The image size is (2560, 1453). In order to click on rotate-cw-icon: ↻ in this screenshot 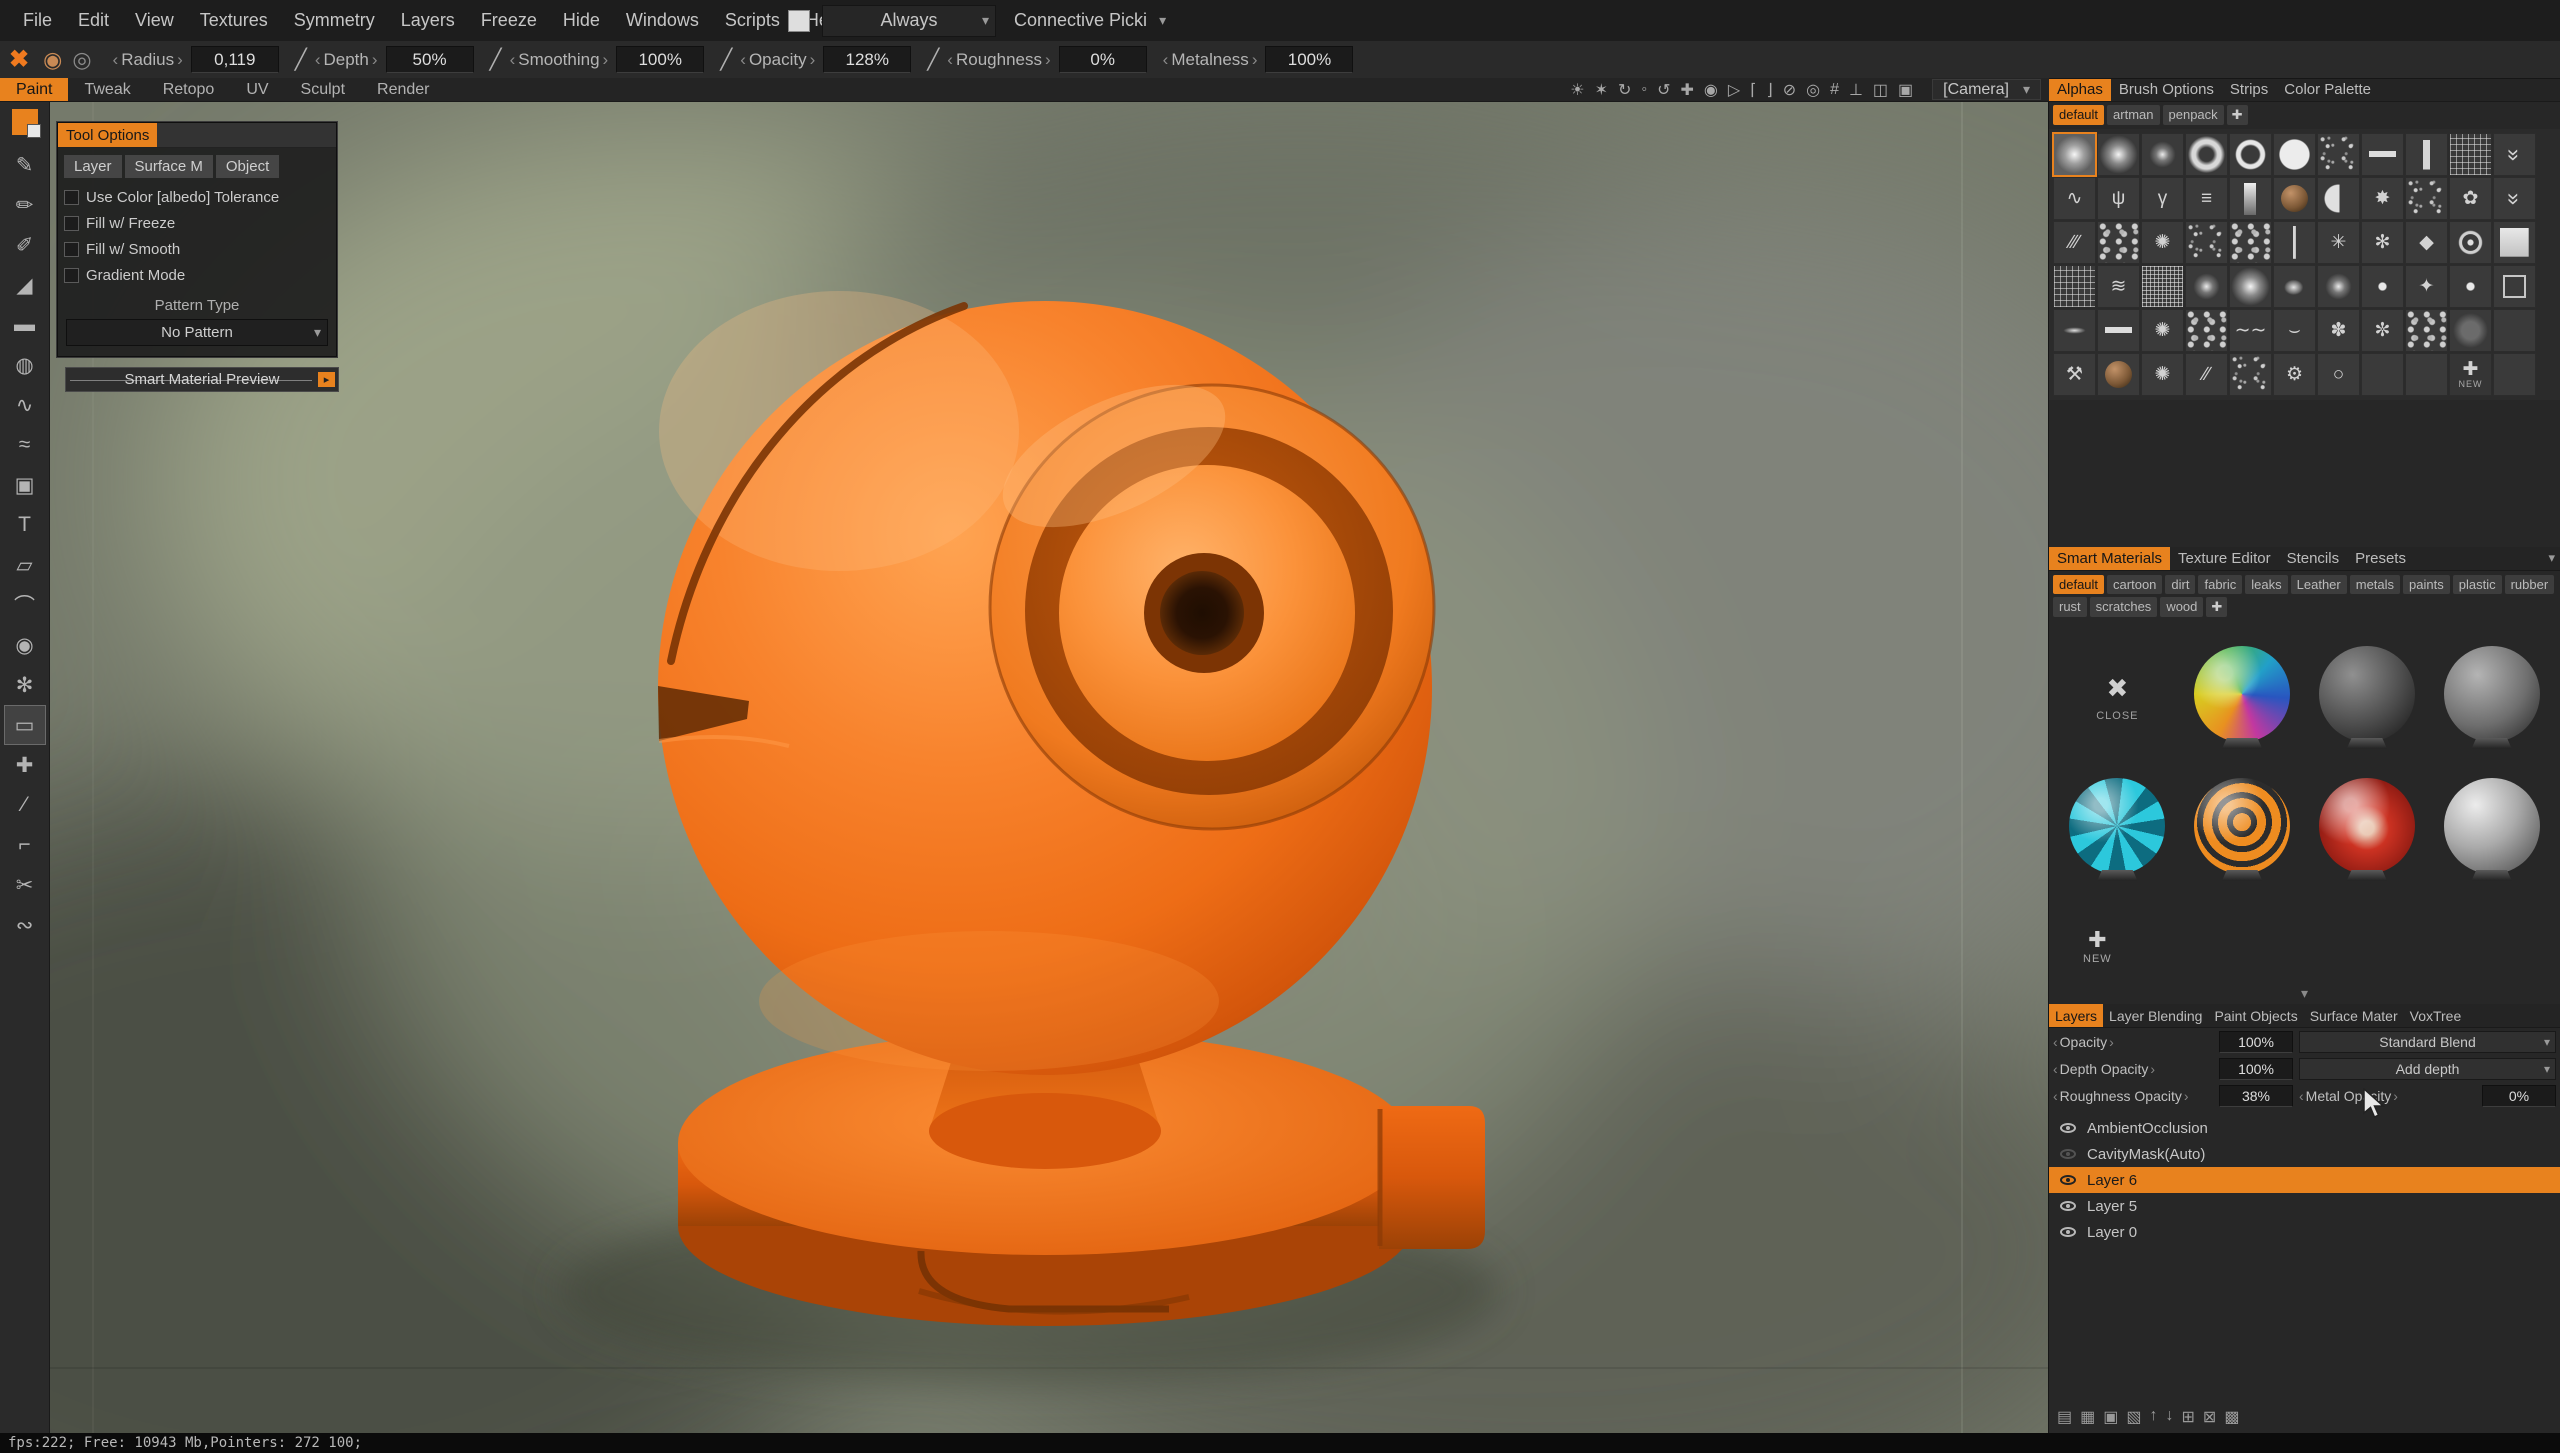, I will do `click(1624, 90)`.